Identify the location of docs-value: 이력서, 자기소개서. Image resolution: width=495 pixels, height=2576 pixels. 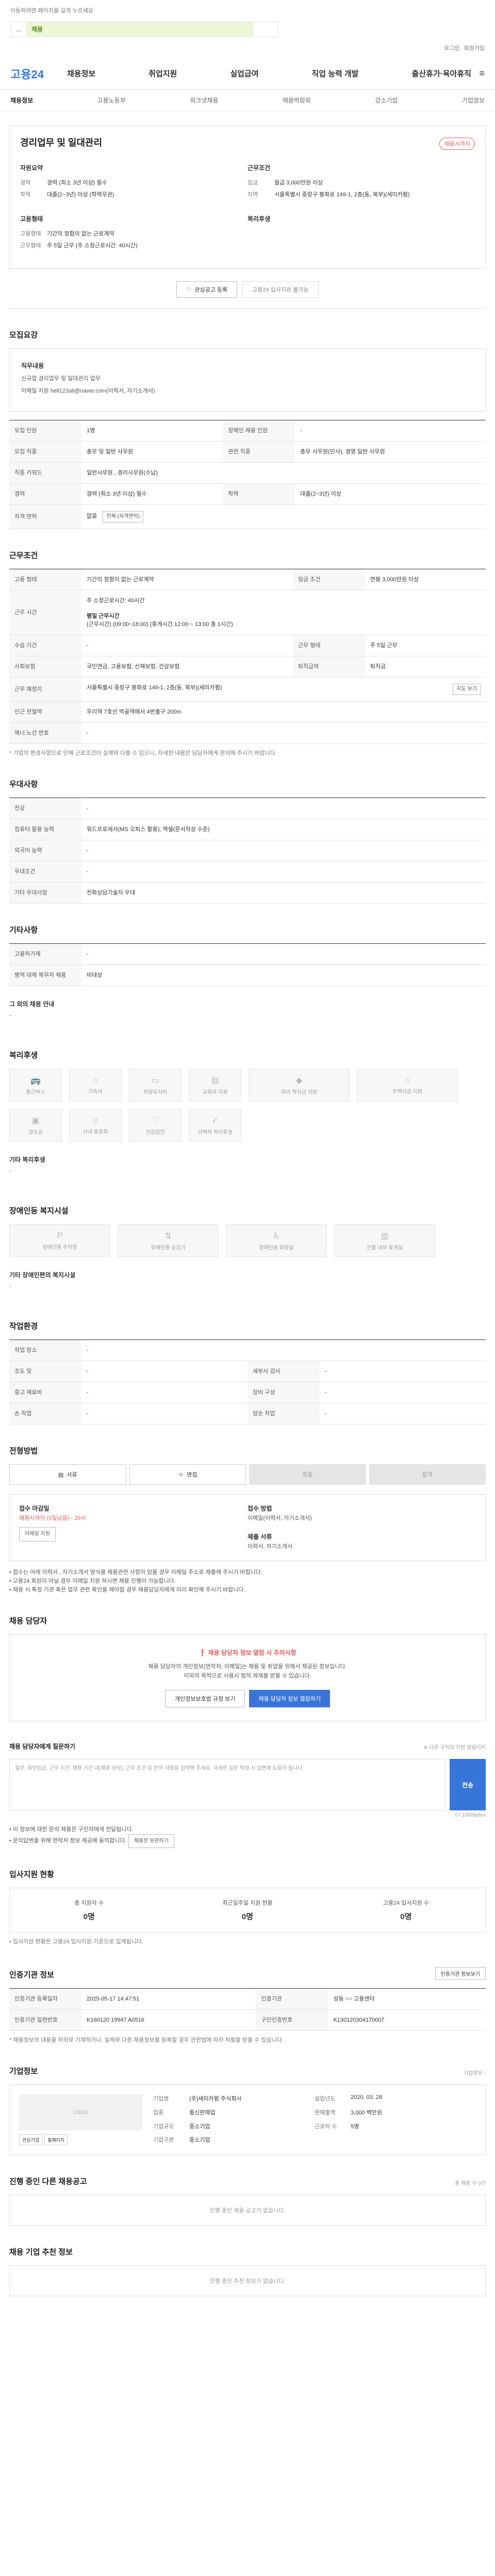
(270, 1547).